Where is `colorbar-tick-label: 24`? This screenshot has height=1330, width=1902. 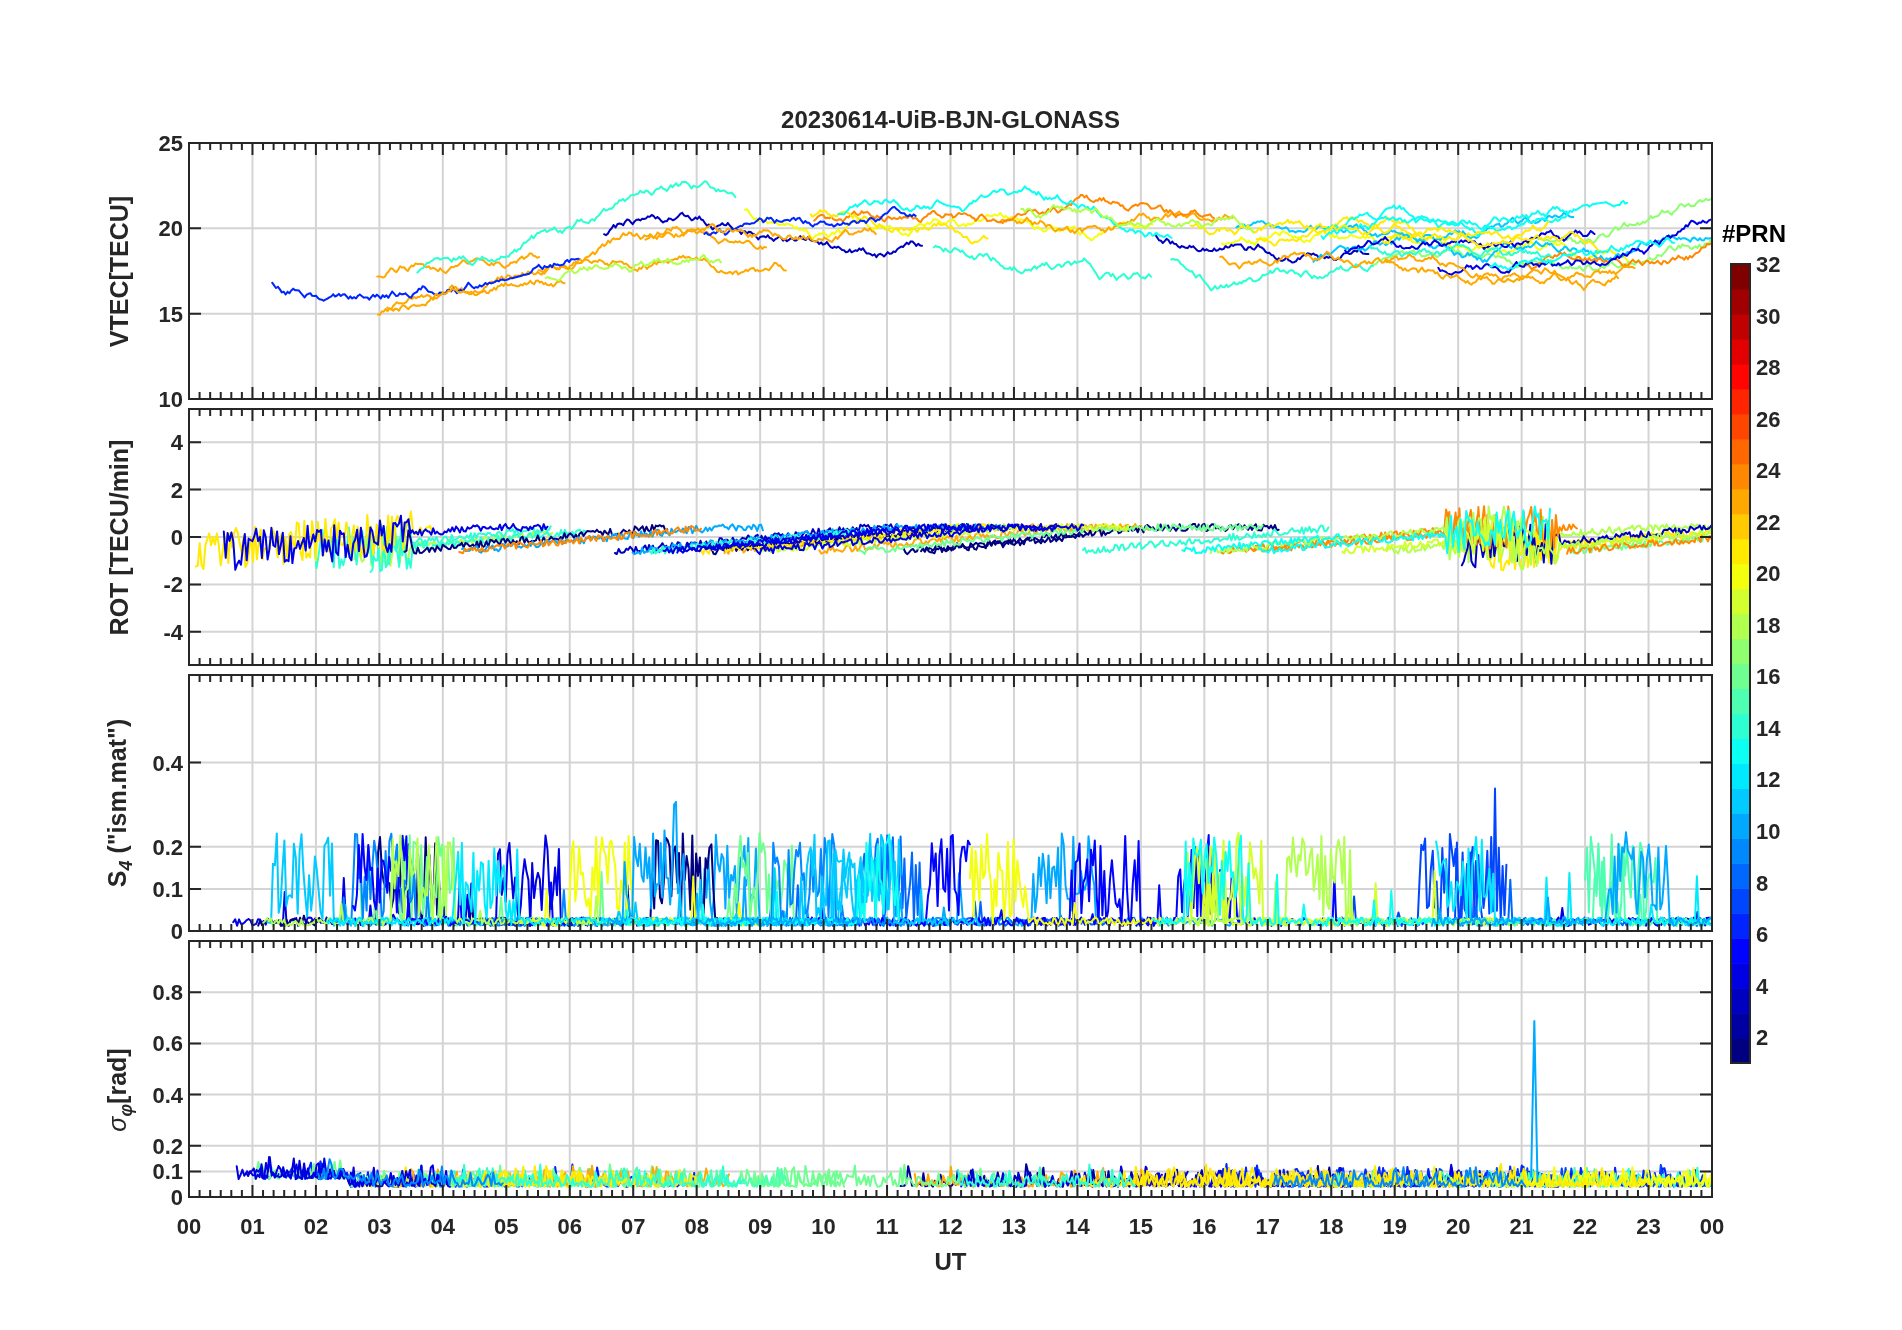
colorbar-tick-label: 24 is located at coordinates (1768, 471).